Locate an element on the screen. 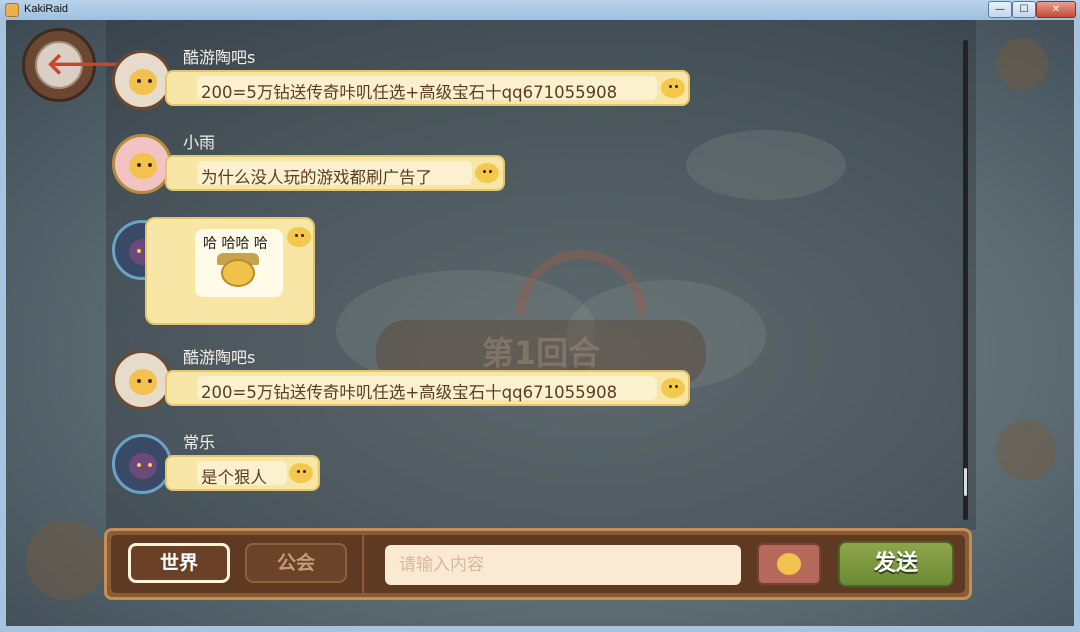  back-button: 🡐 is located at coordinates (74, 65).